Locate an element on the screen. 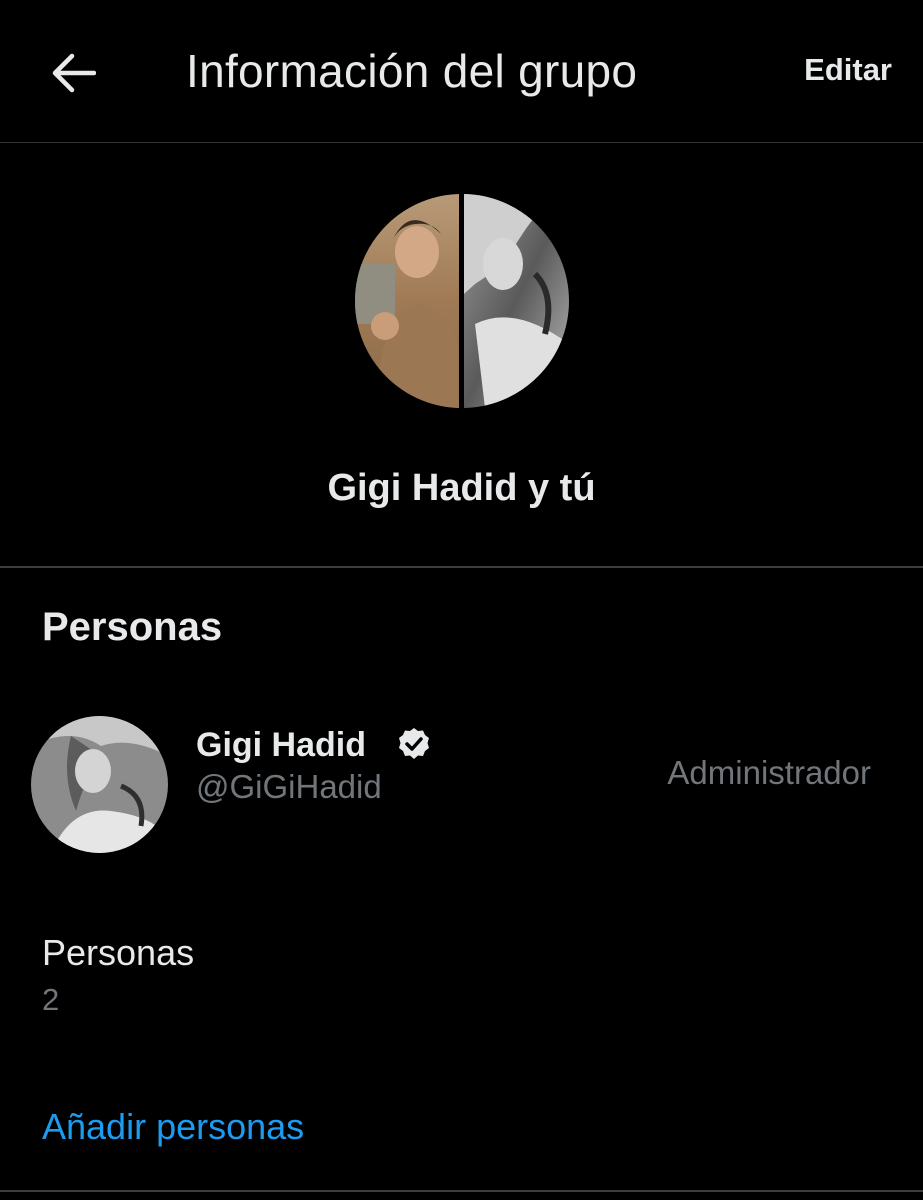  member-name: Gigi Hadid is located at coordinates (281, 745).